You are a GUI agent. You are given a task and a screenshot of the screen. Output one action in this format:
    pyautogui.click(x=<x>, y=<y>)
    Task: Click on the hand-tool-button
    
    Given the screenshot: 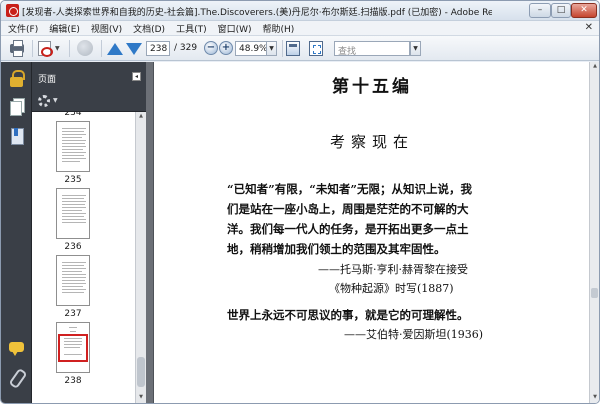 What is the action you would take?
    pyautogui.click(x=86, y=48)
    